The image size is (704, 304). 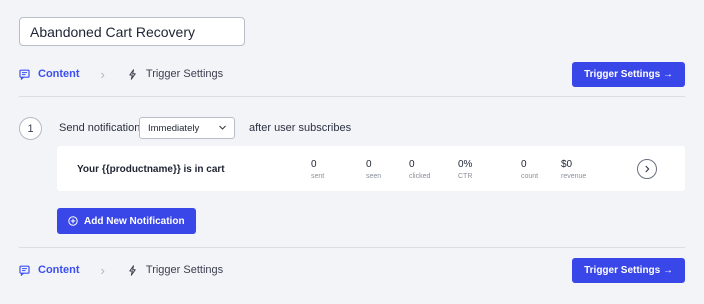 I want to click on timing-select: Immediately, so click(x=187, y=128).